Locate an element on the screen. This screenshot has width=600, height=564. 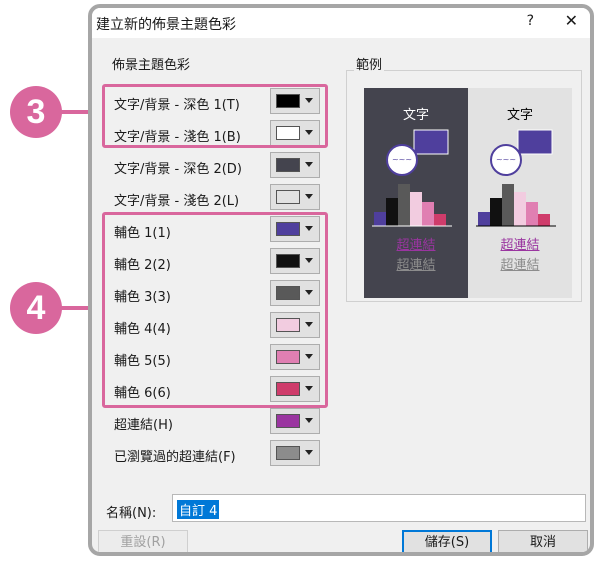
sample-dark-hyperlink: 超連結 is located at coordinates (416, 245).